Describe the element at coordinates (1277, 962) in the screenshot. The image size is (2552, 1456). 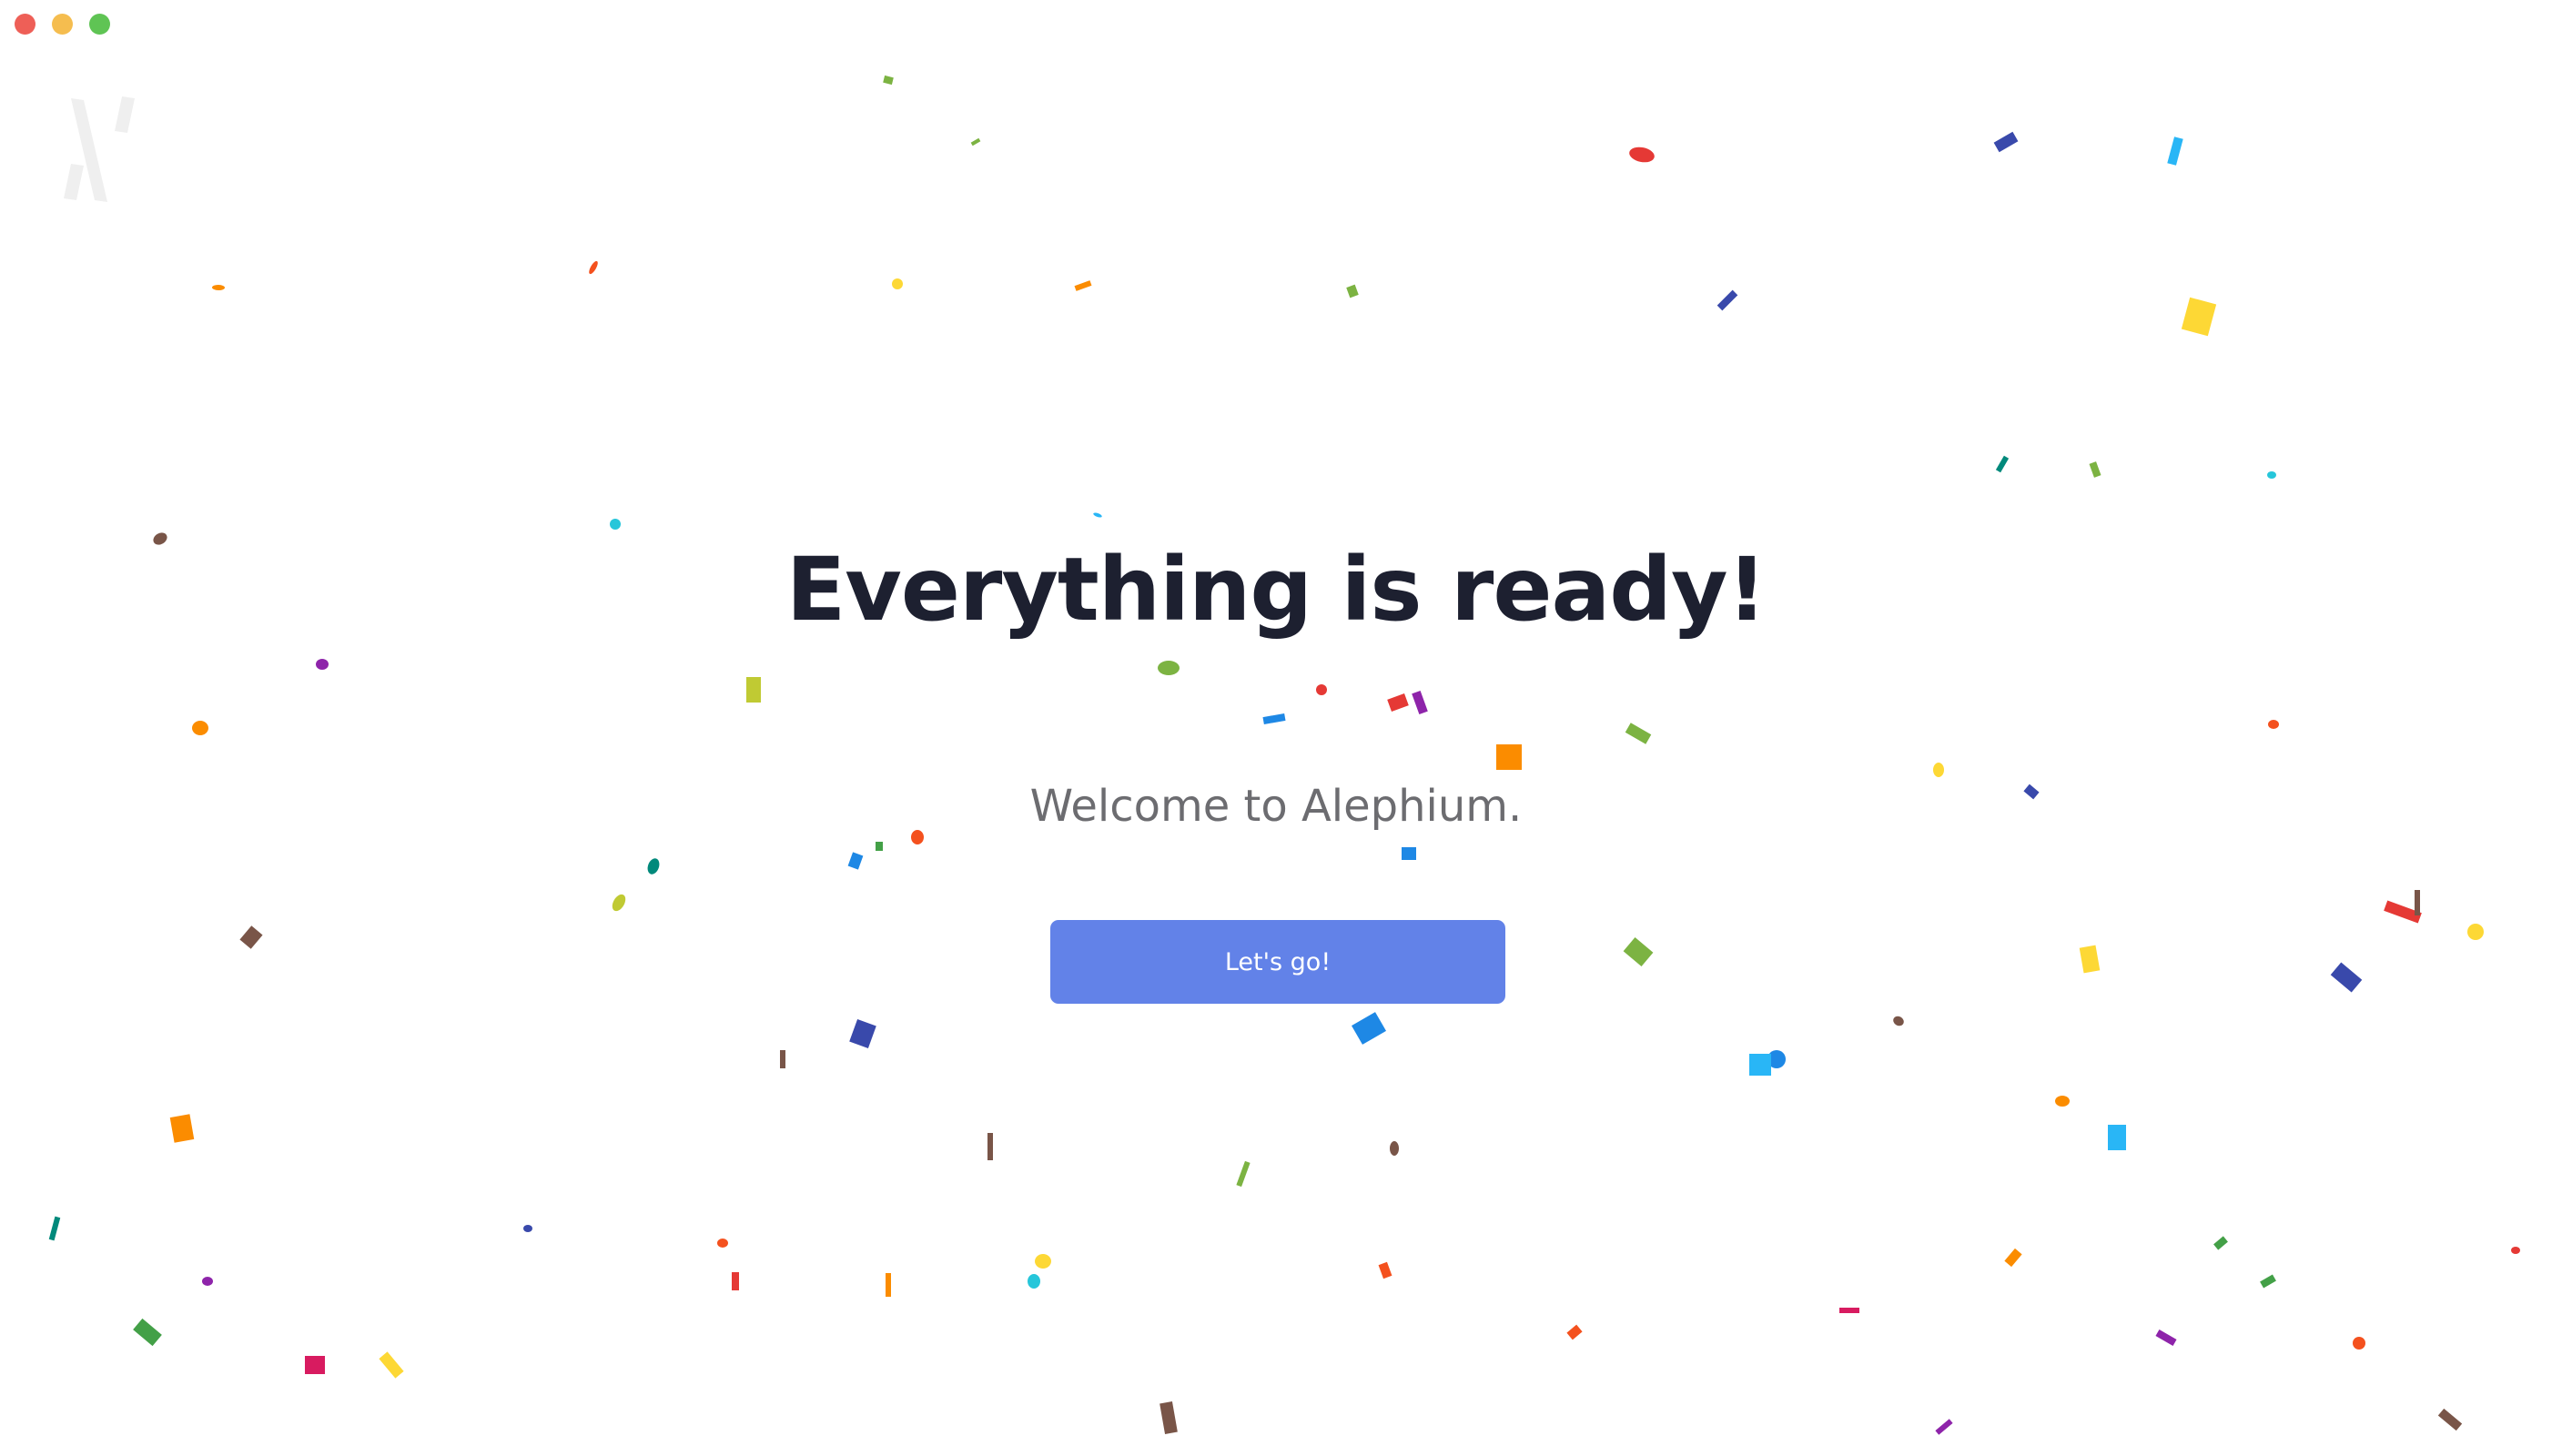
I see `lets-go-button: Let's go!` at that location.